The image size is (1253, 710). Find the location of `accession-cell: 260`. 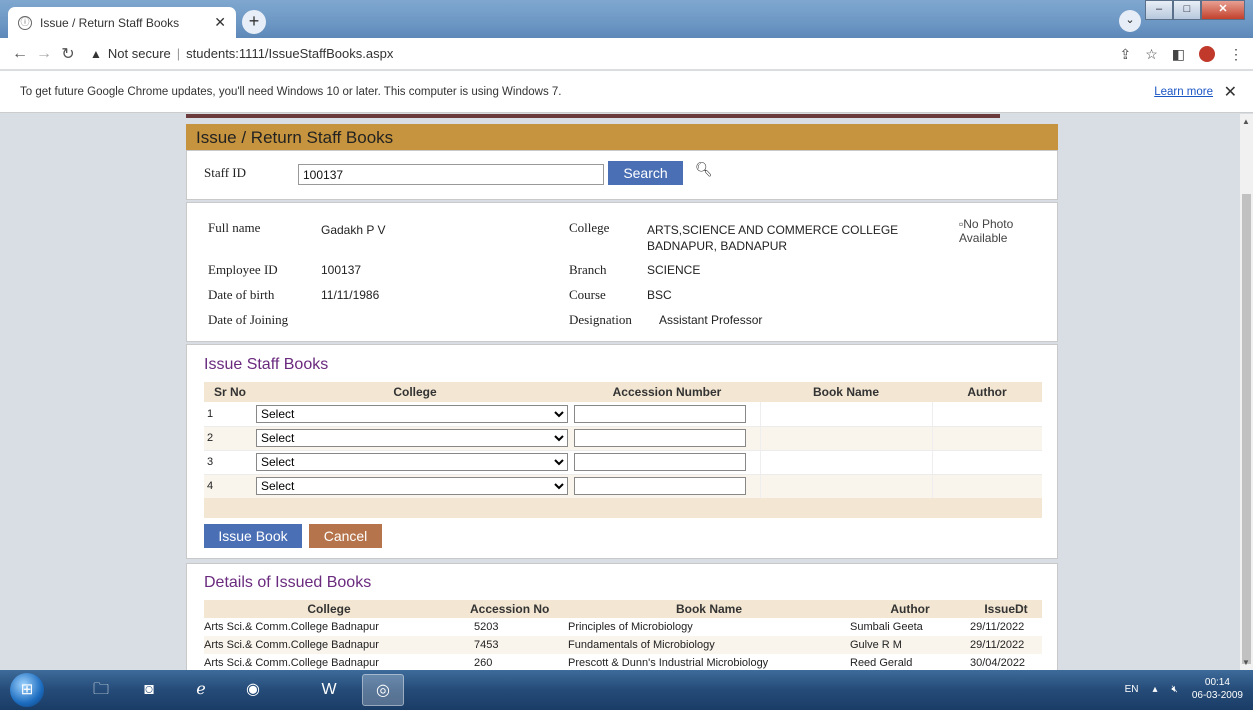

accession-cell: 260 is located at coordinates (483, 663).